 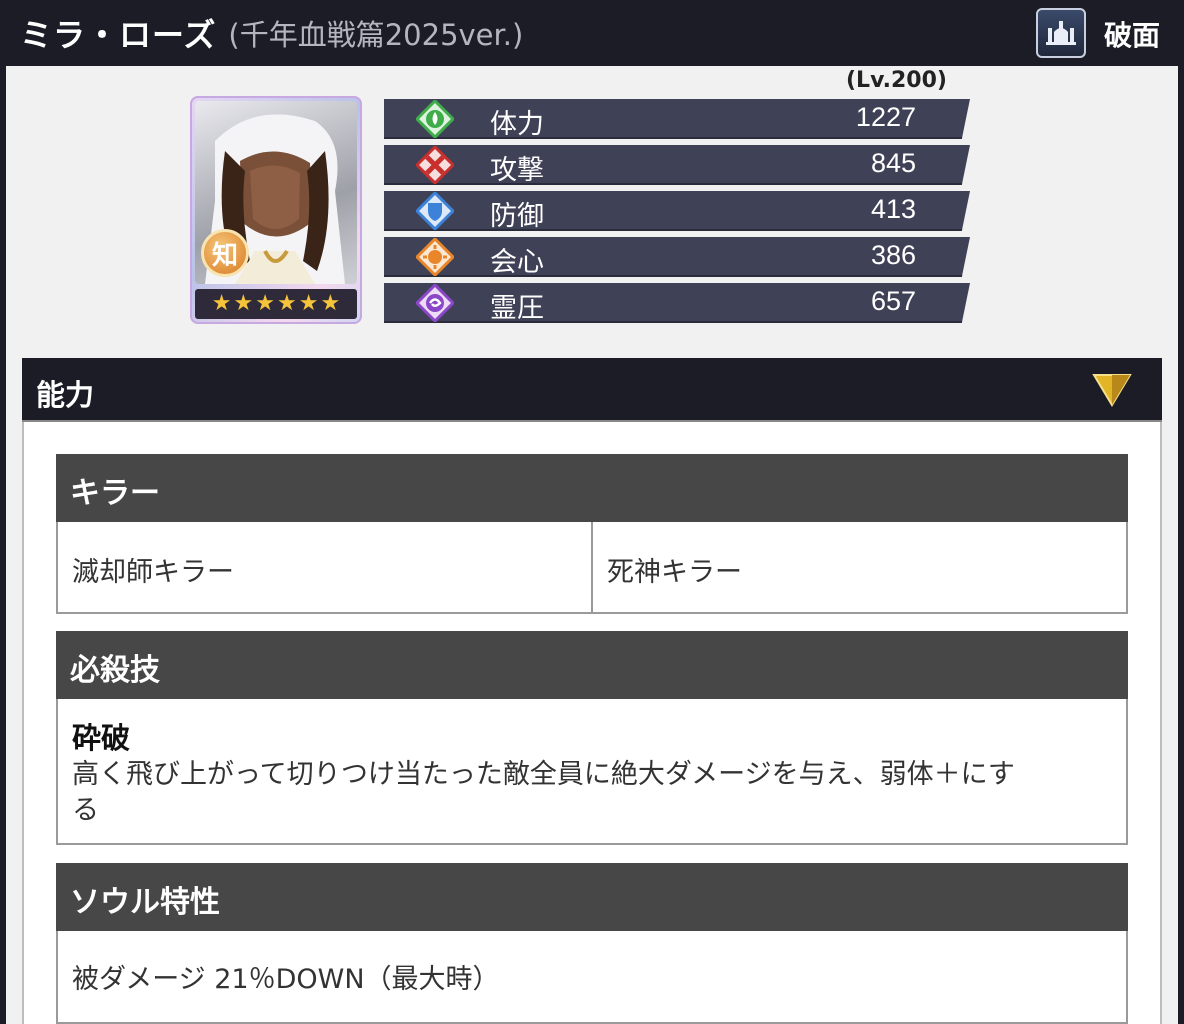 I want to click on attack-icon, so click(x=435, y=165).